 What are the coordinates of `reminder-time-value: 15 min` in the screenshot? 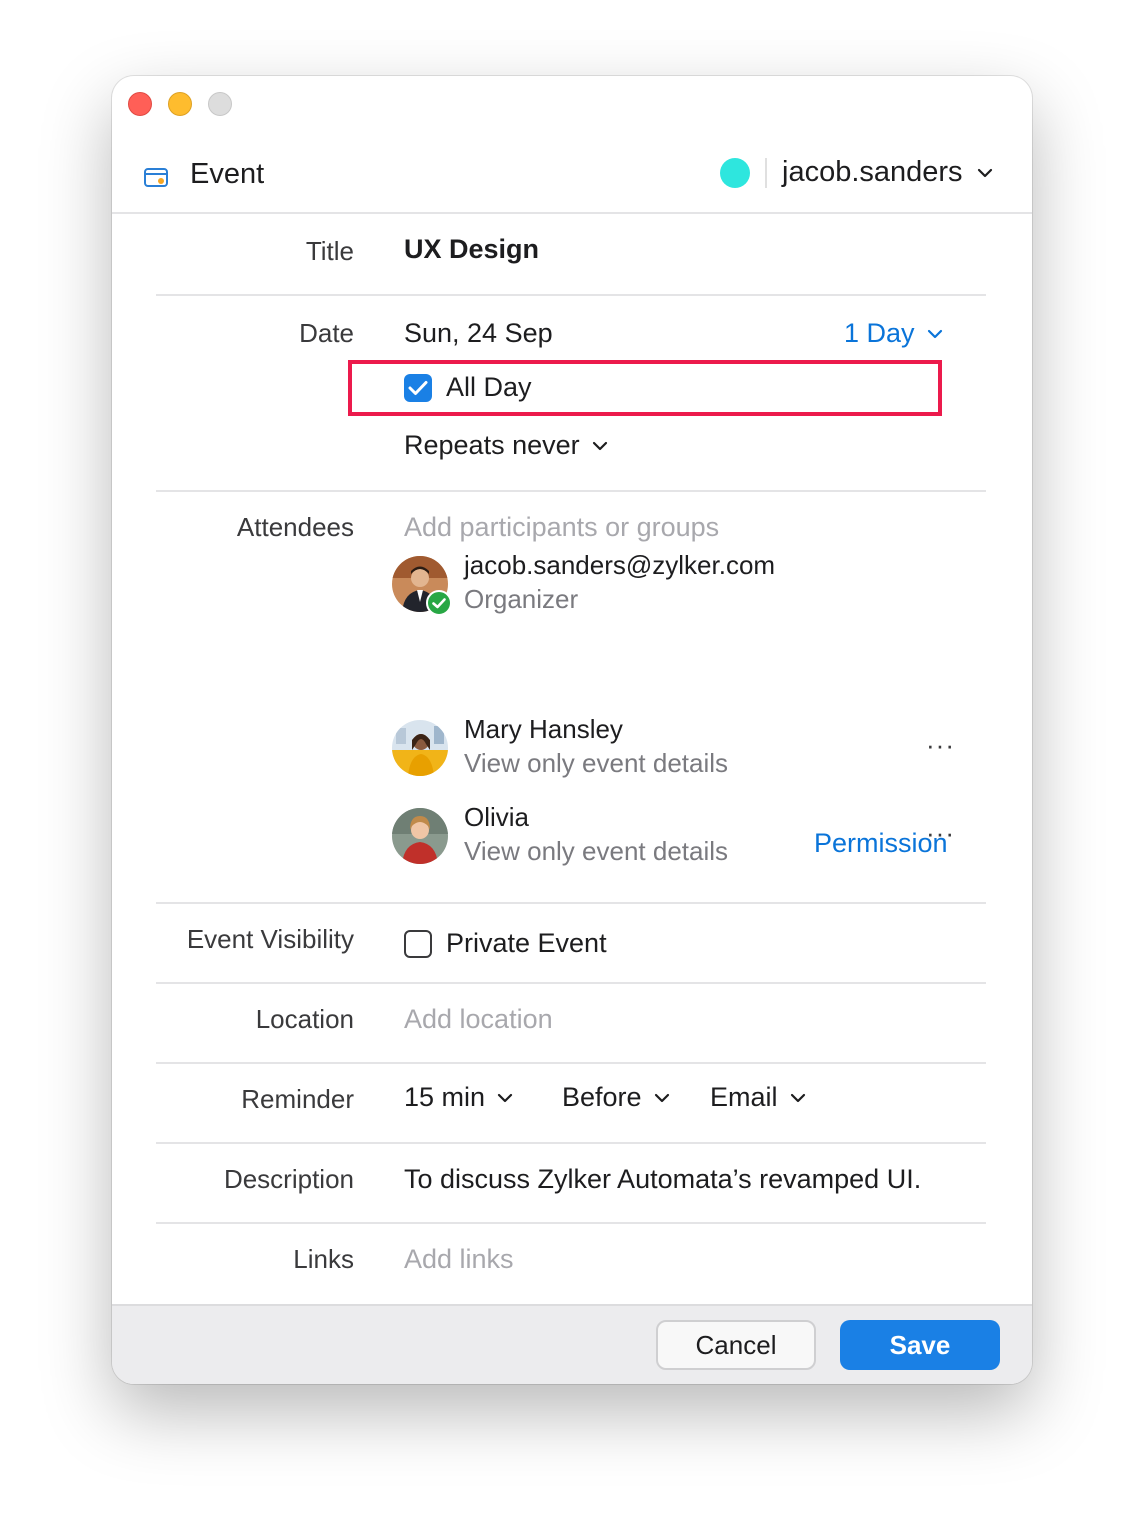 It's located at (445, 1097).